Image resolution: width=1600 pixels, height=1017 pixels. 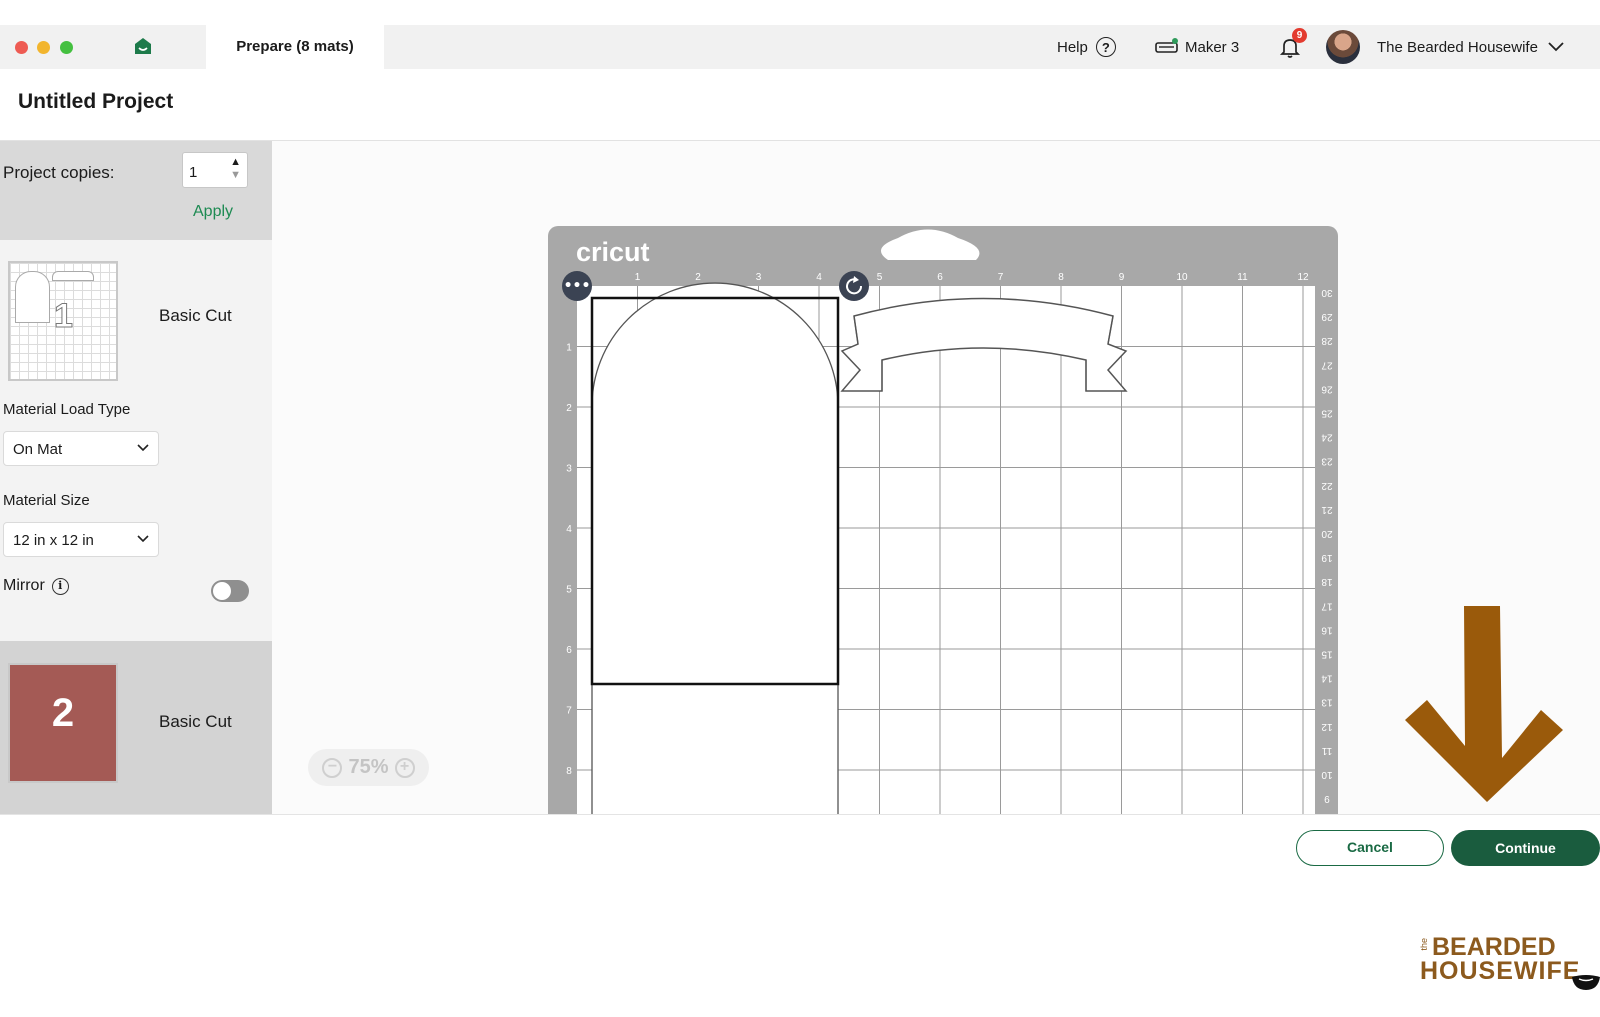 I want to click on ruler-tick-label: 2, so click(x=569, y=408).